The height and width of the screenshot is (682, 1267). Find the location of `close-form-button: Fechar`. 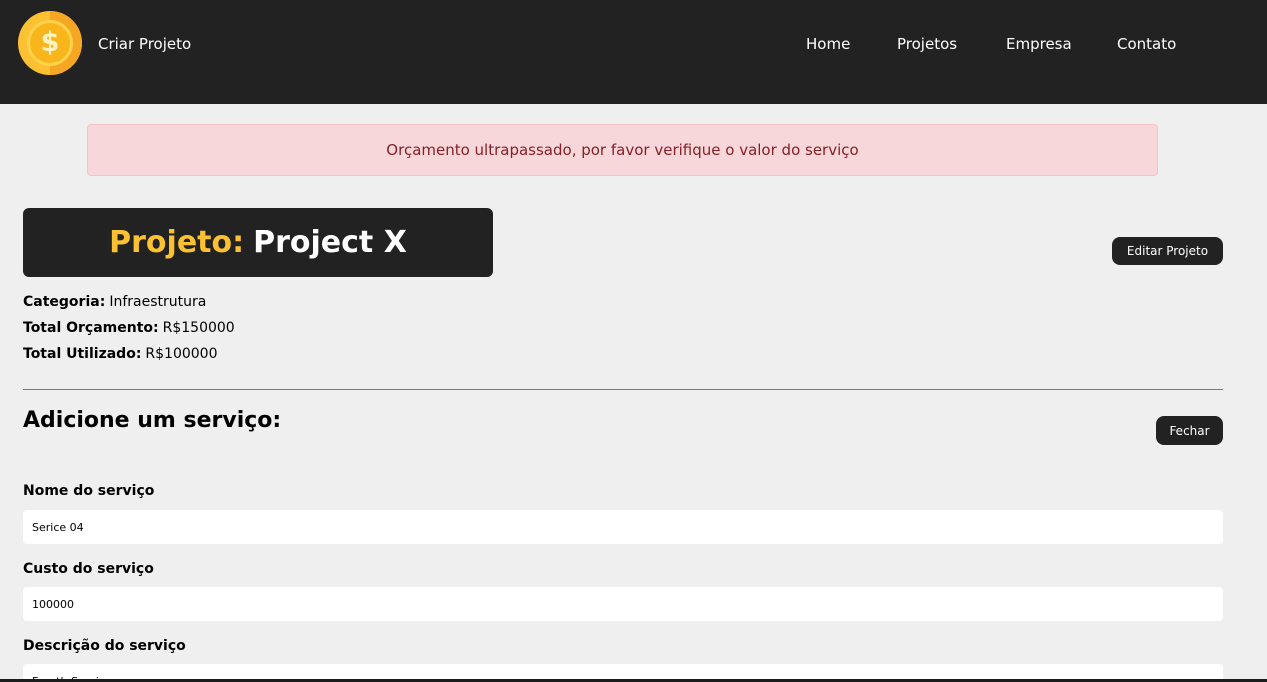

close-form-button: Fechar is located at coordinates (1189, 430).